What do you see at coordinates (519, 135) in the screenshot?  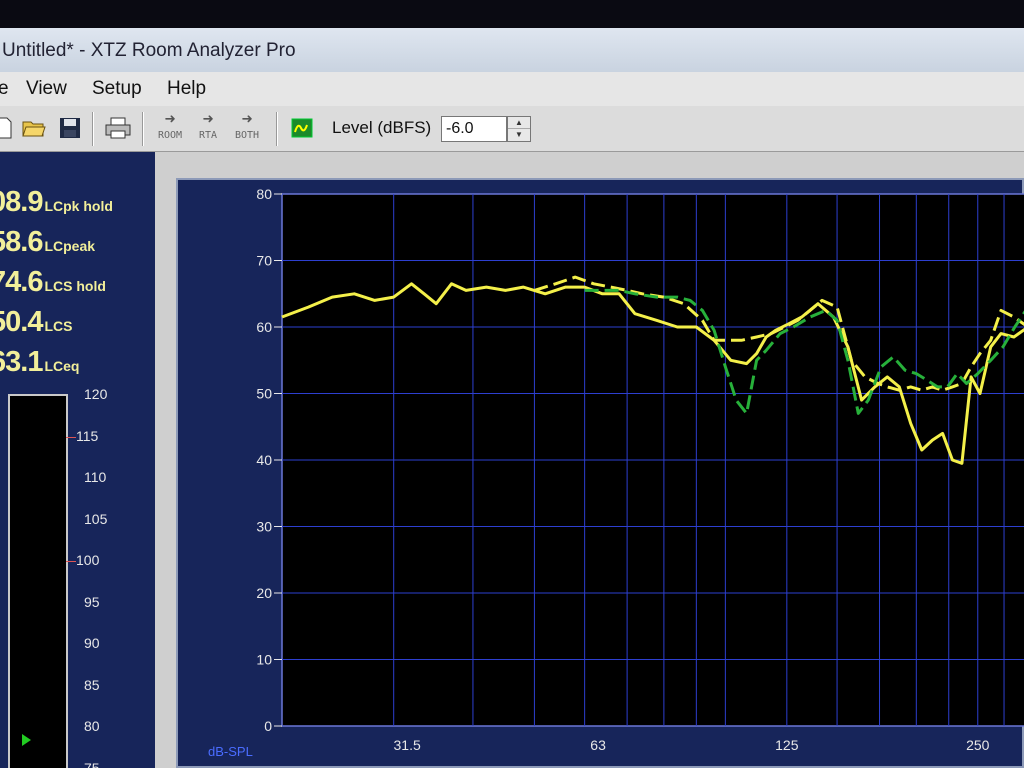 I see `spin-down-icon: ▼` at bounding box center [519, 135].